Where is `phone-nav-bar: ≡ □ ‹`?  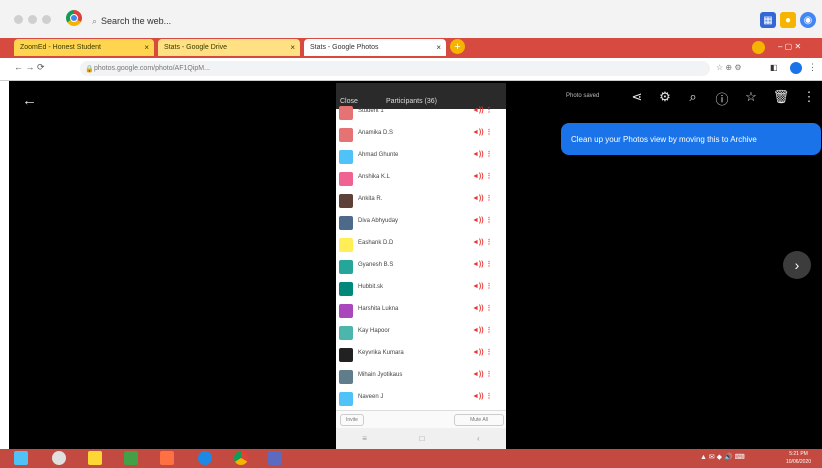 phone-nav-bar: ≡ □ ‹ is located at coordinates (421, 438).